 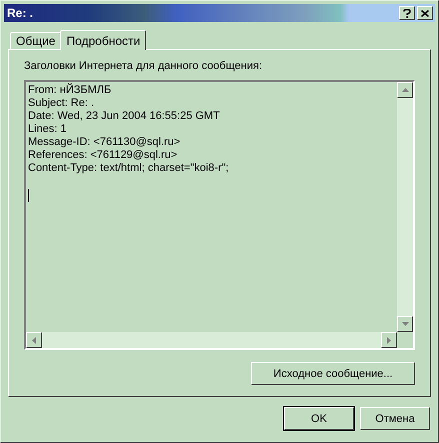 I want to click on dialog-button: Отмена, so click(x=395, y=418).